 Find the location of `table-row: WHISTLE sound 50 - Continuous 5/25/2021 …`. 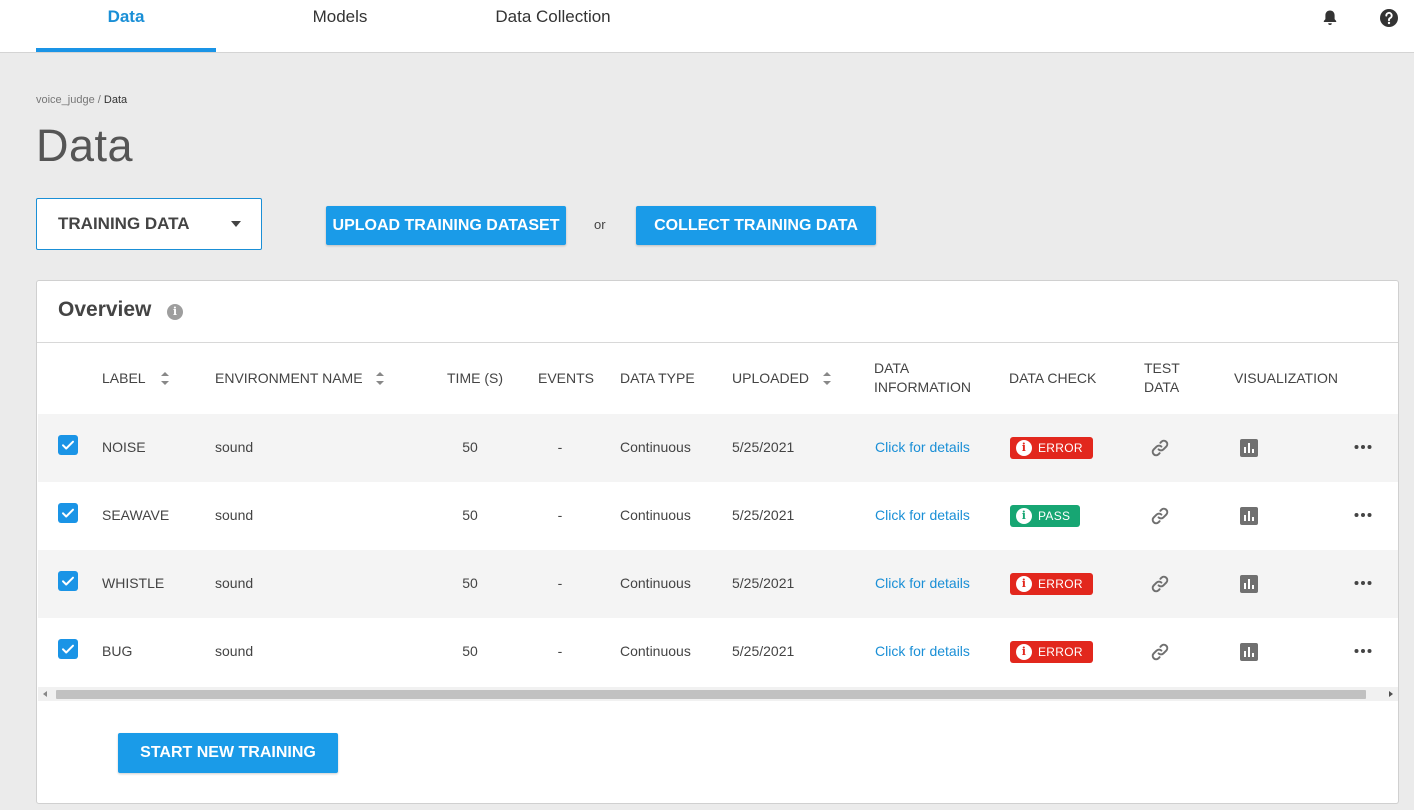

table-row: WHISTLE sound 50 - Continuous 5/25/2021 … is located at coordinates (718, 584).